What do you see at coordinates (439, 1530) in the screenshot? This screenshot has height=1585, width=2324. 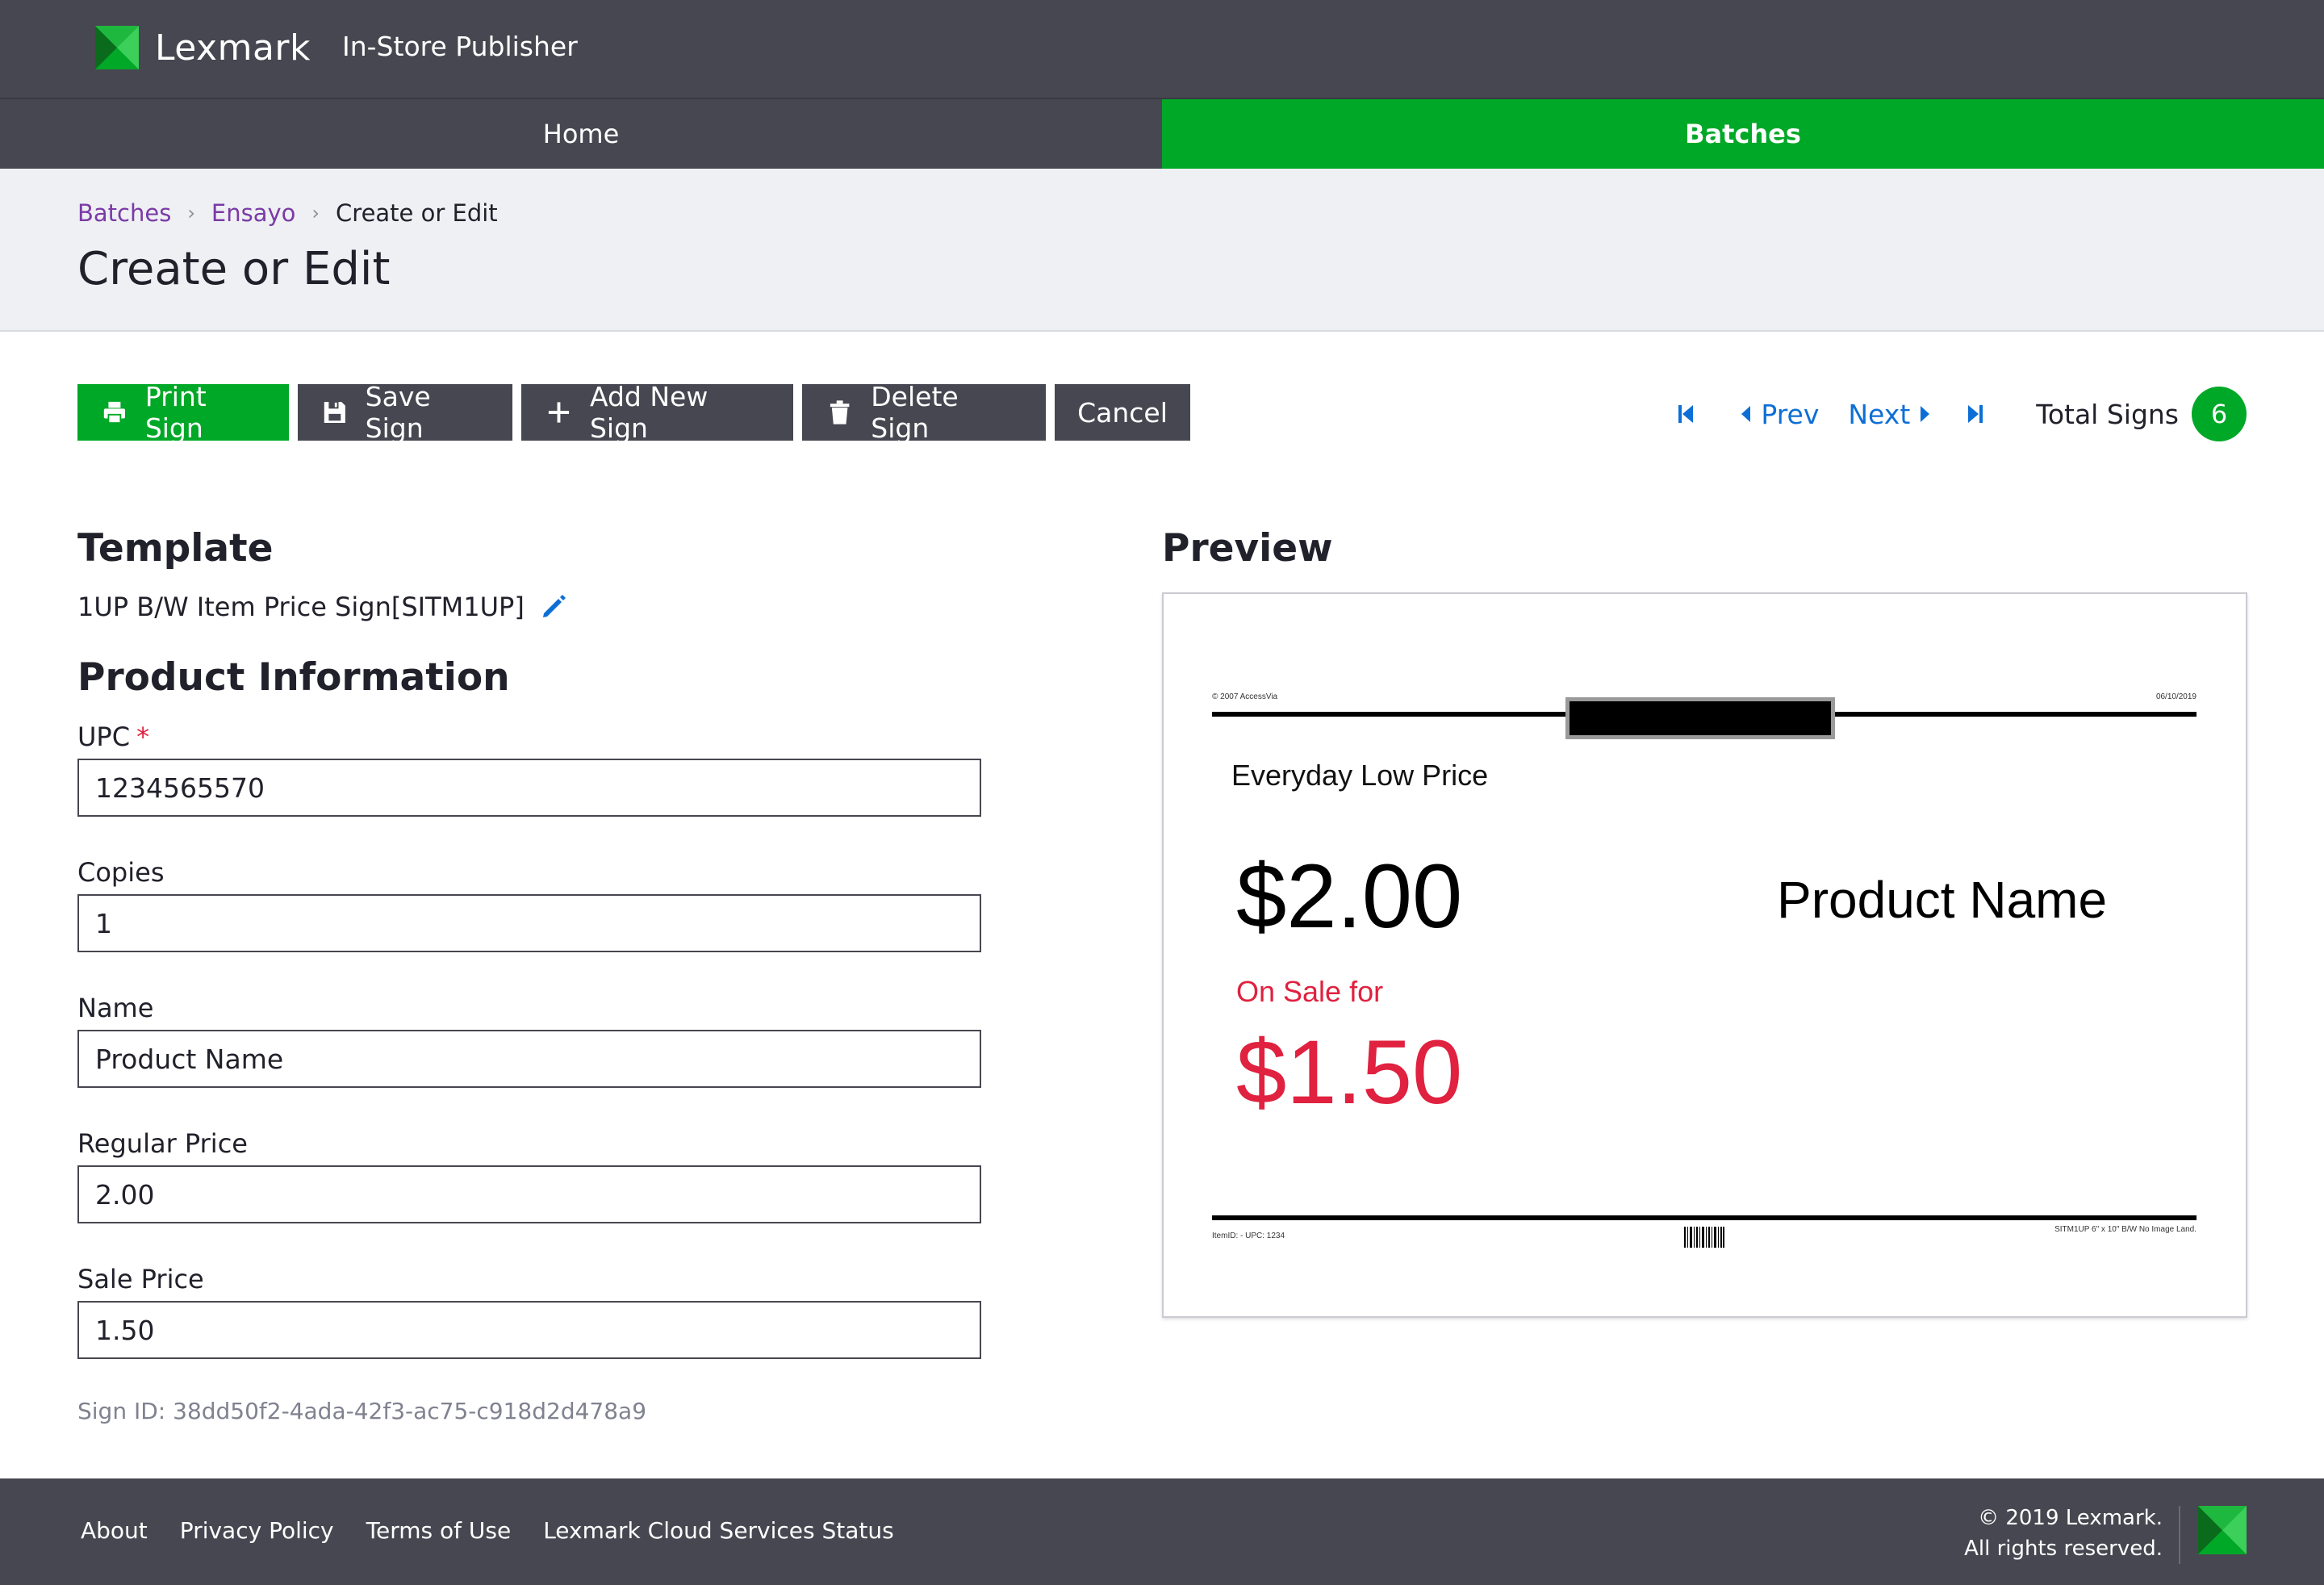 I see `footer-link-terms: Terms of Use` at bounding box center [439, 1530].